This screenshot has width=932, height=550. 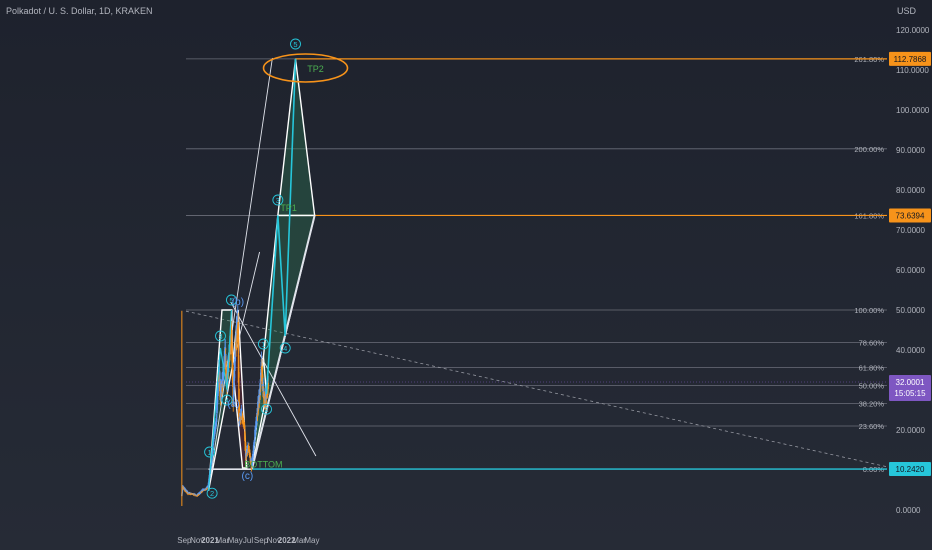 What do you see at coordinates (872, 342) in the screenshot?
I see `fib-label: 78.60%` at bounding box center [872, 342].